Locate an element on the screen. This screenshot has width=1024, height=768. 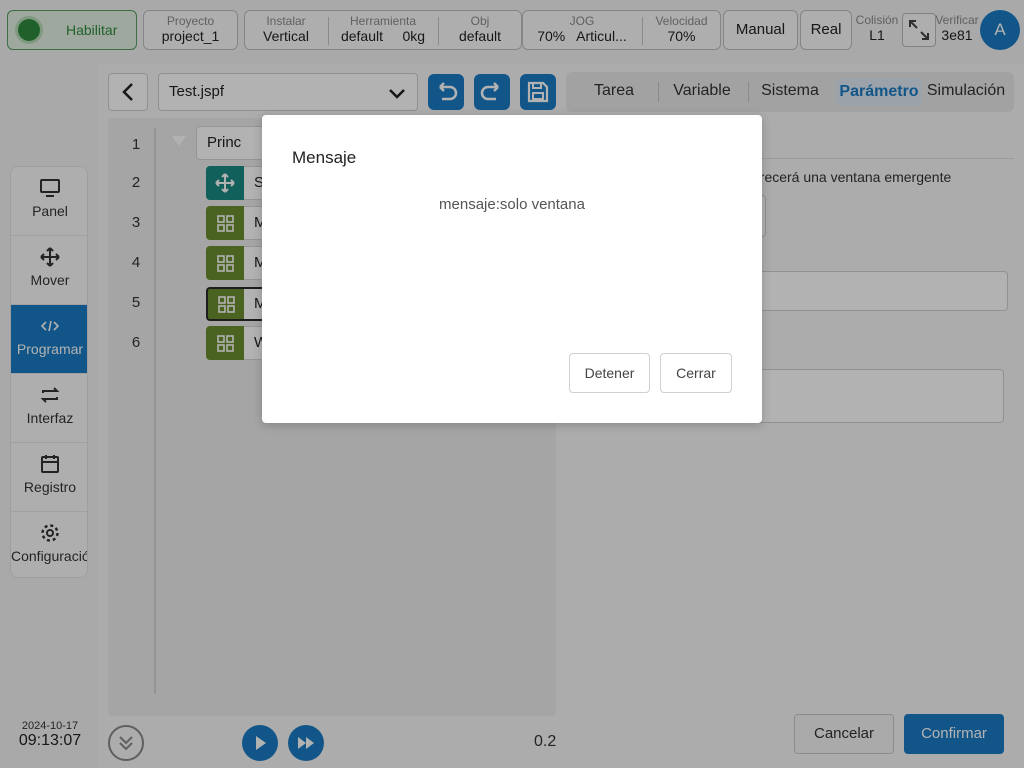
stop-button: Detener is located at coordinates (609, 373).